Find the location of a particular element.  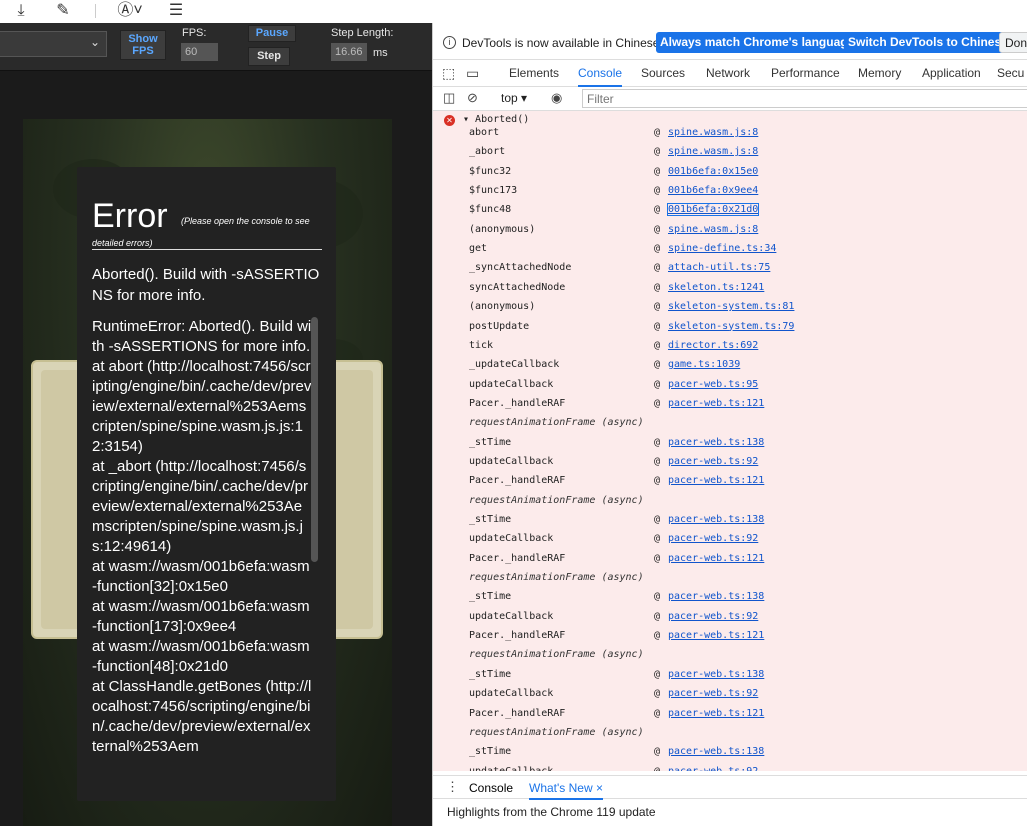

download-icon: ⤓ is located at coordinates (21, 11).